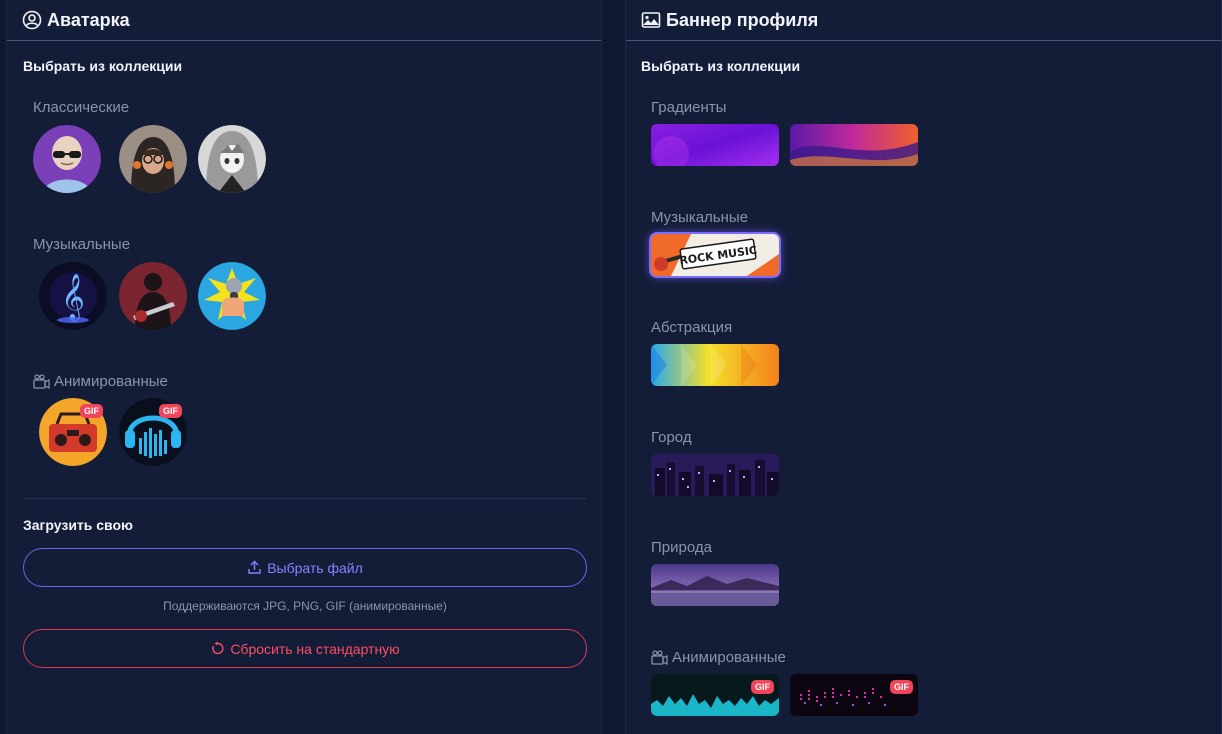  Describe the element at coordinates (78, 525) in the screenshot. I see `upload-title: Загрузить свою` at that location.